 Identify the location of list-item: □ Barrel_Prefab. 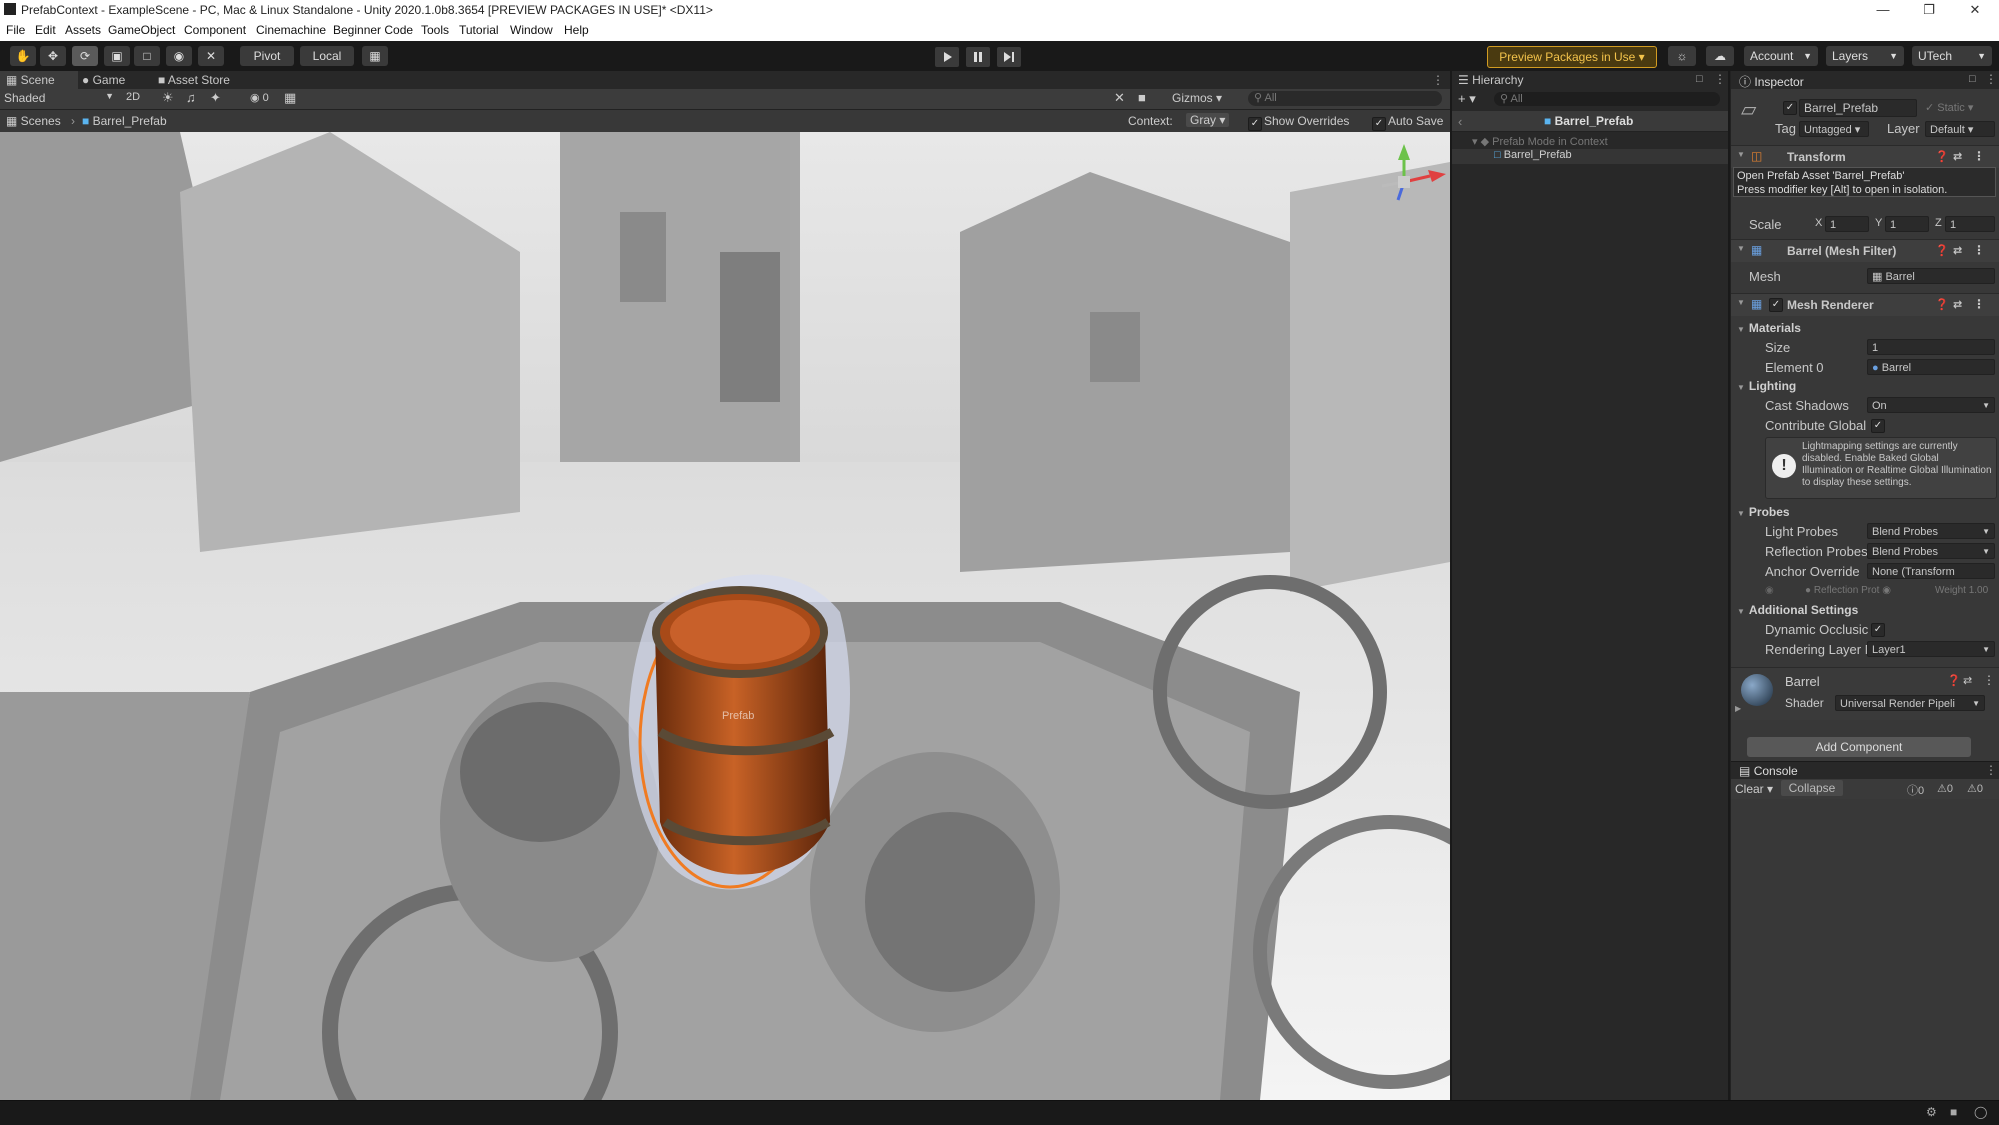
(1533, 155).